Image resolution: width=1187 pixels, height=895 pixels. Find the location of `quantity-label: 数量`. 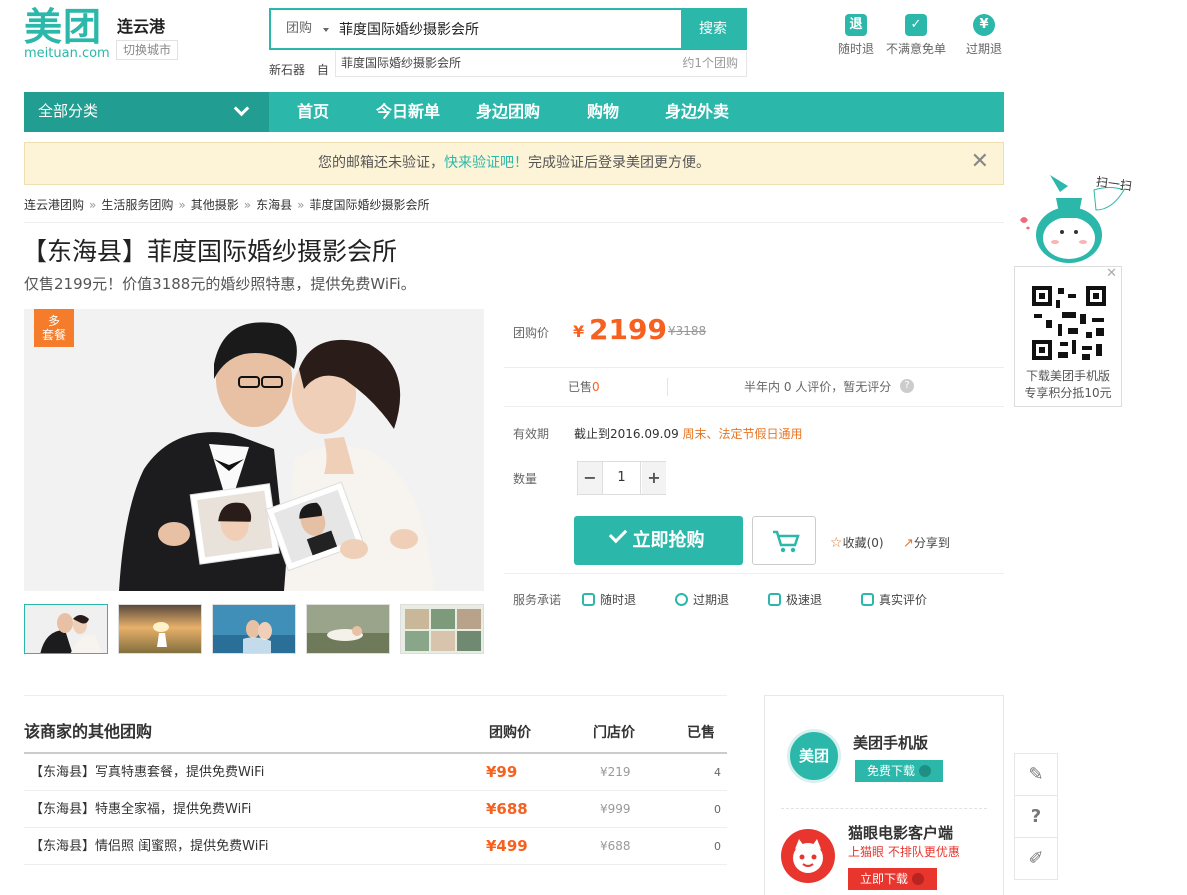

quantity-label: 数量 is located at coordinates (525, 479).